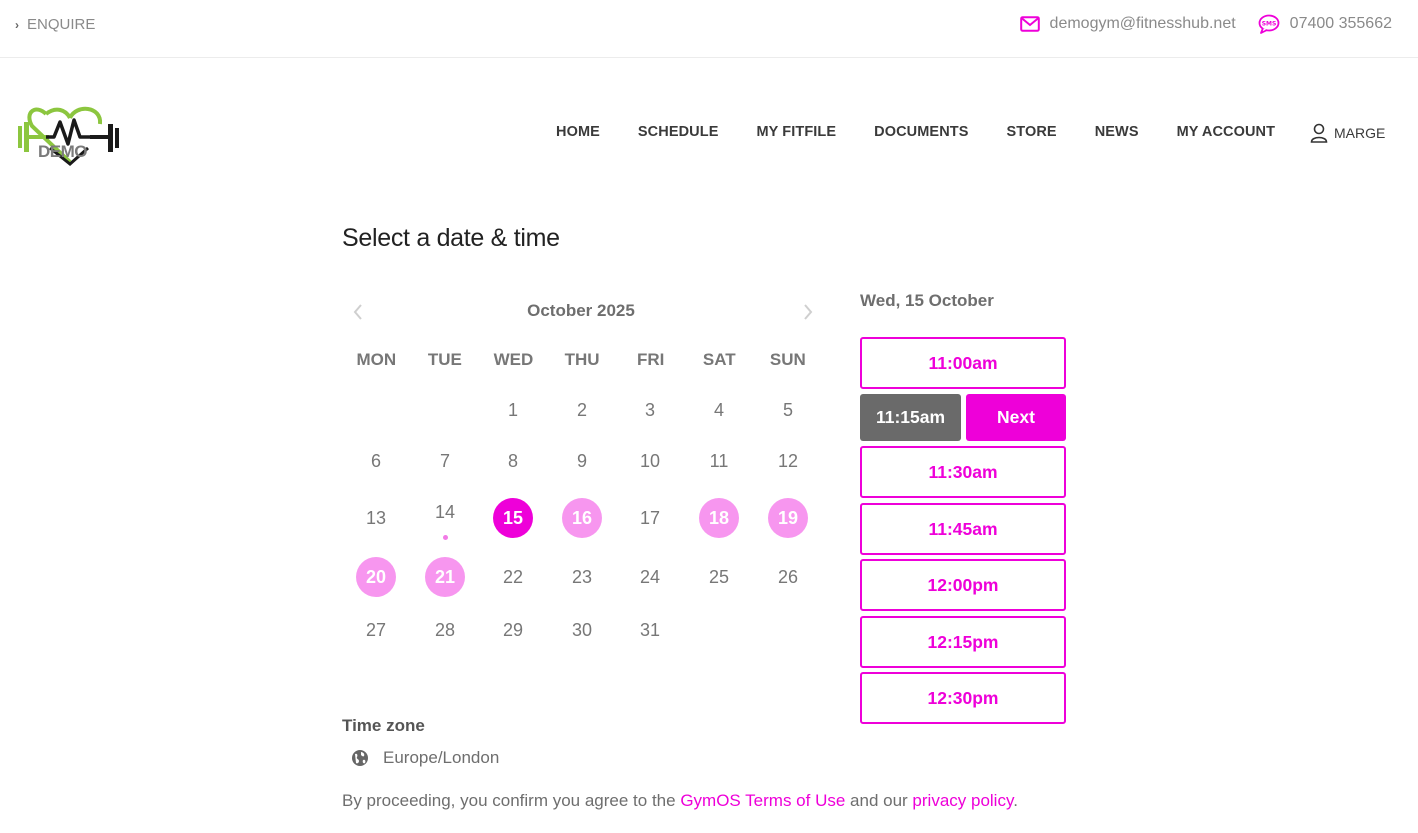  What do you see at coordinates (383, 725) in the screenshot?
I see `timezone-label: Time zone` at bounding box center [383, 725].